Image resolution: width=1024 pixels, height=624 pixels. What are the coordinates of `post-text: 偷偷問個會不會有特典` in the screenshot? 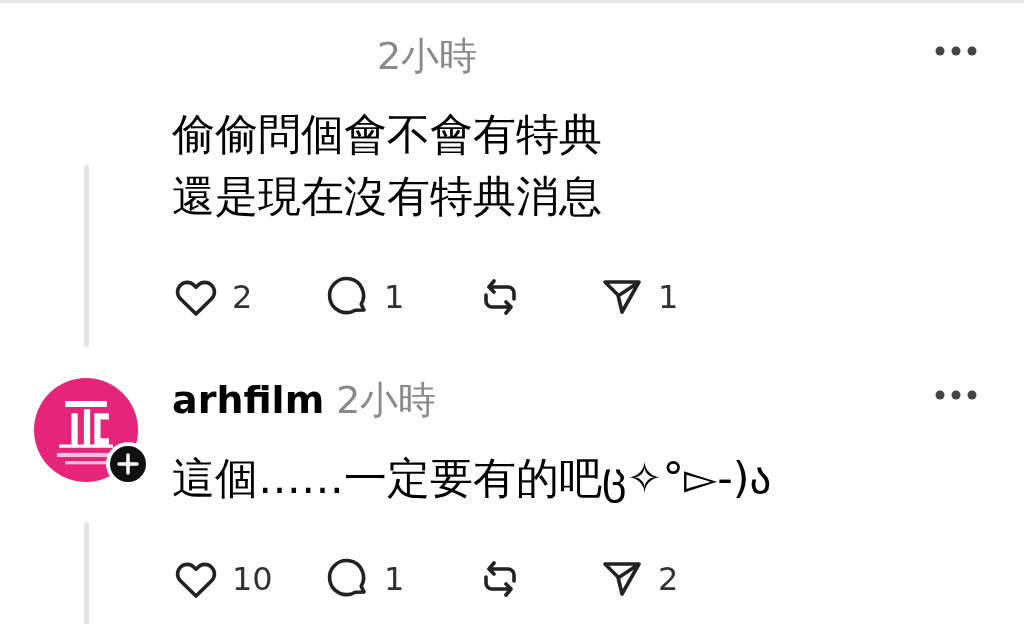 It's located at (387, 134).